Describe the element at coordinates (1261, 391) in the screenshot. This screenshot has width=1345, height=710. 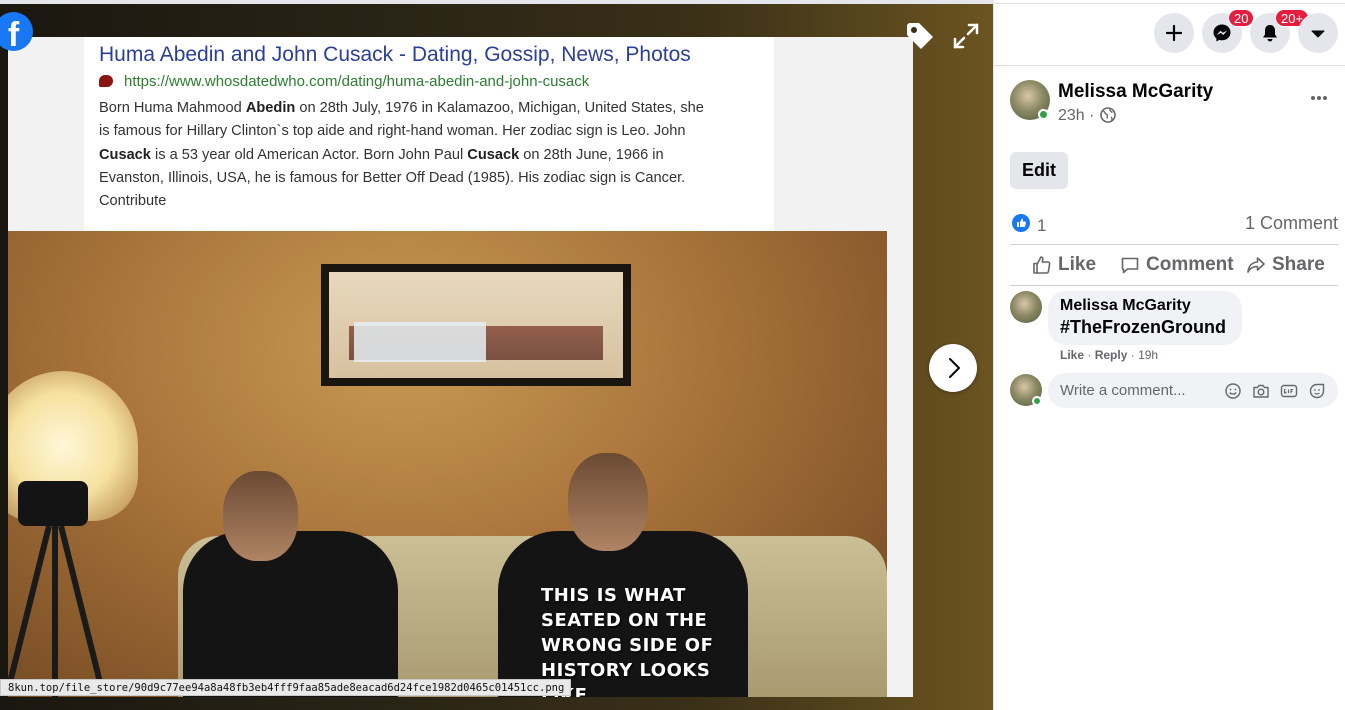
I see `camera-icon` at that location.